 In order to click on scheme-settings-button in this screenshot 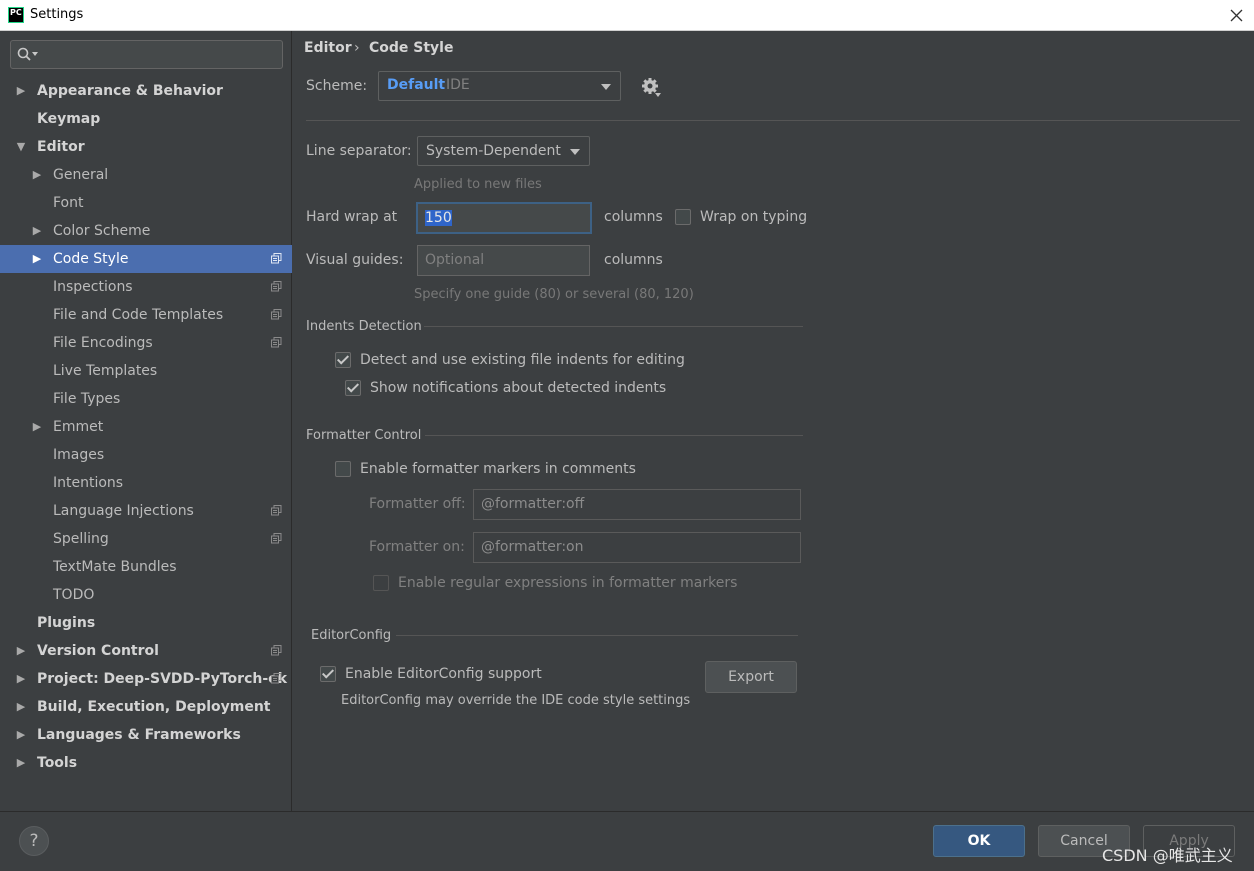, I will do `click(652, 88)`.